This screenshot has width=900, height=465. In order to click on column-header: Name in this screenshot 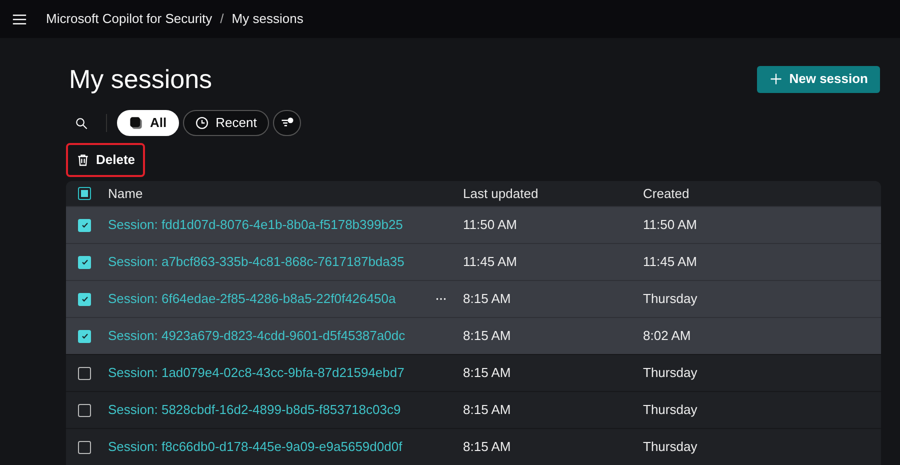, I will do `click(125, 193)`.